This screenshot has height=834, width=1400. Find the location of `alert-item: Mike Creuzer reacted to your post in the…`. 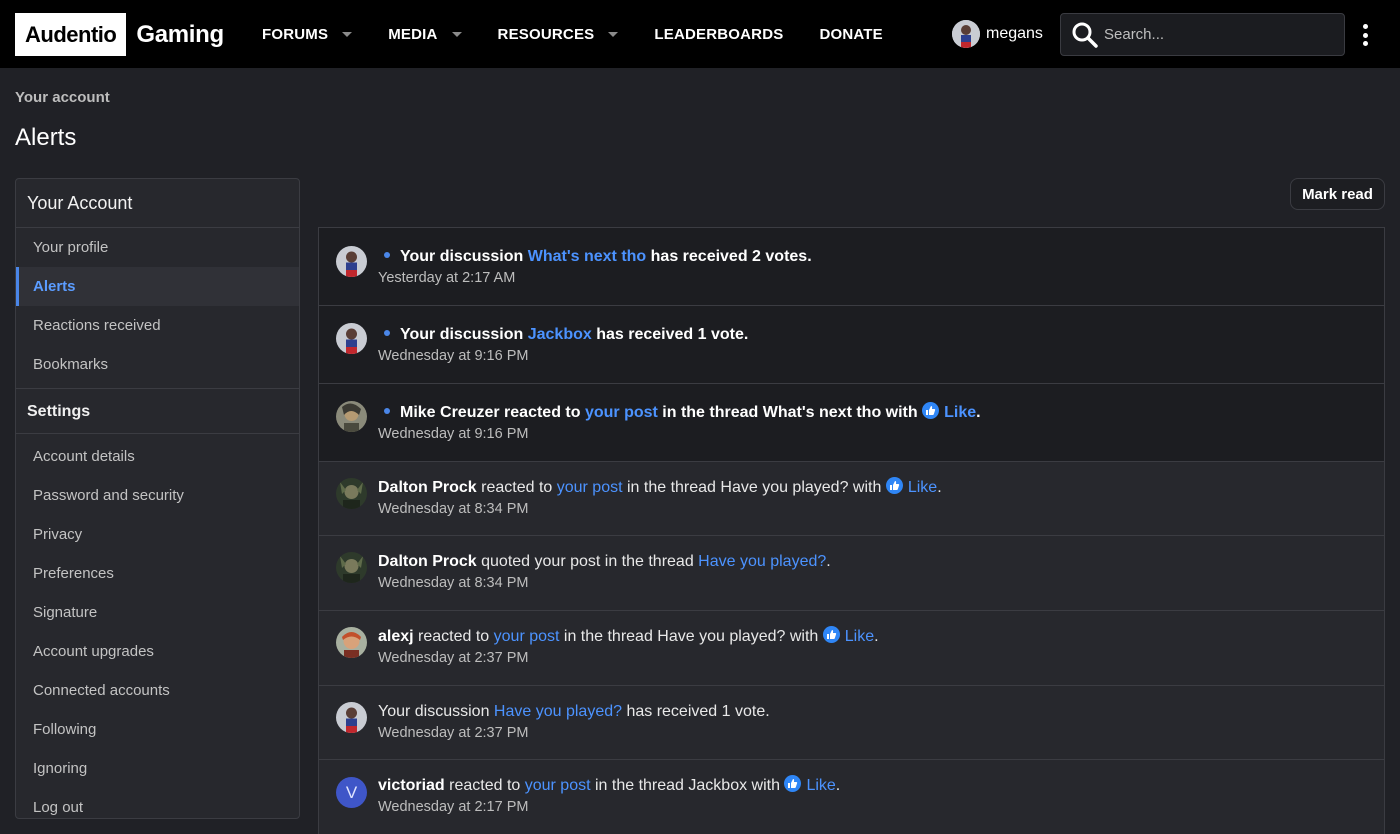

alert-item: Mike Creuzer reacted to your post in the… is located at coordinates (851, 423).